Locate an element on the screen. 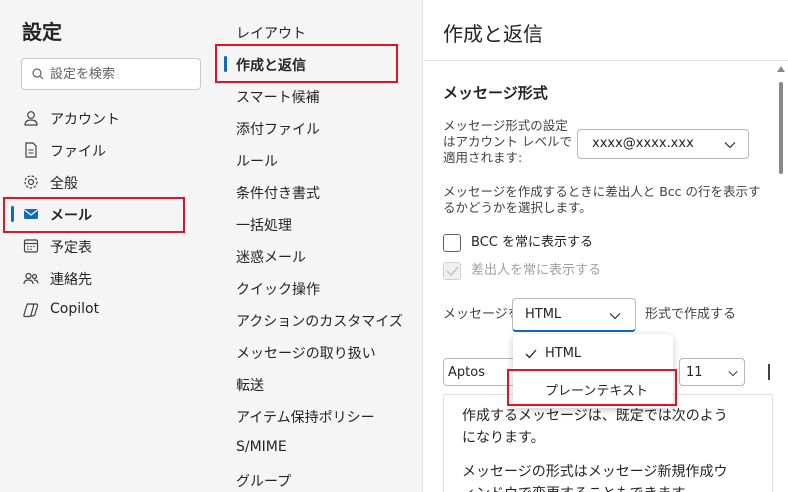  bcc-checkbox-label: BCC を常に表示する is located at coordinates (532, 242).